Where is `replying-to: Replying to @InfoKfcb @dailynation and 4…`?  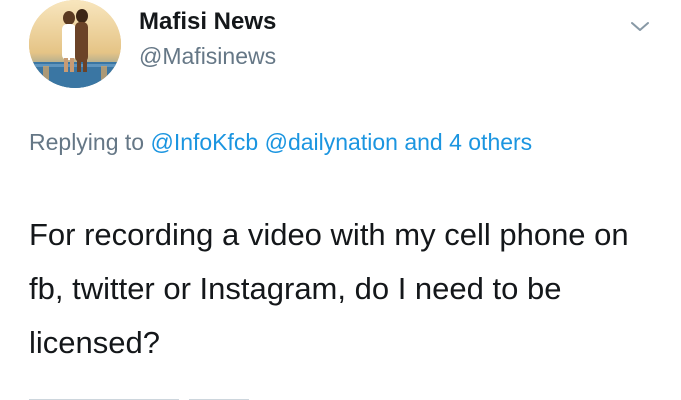 replying-to: Replying to @InfoKfcb @dailynation and 4… is located at coordinates (329, 142).